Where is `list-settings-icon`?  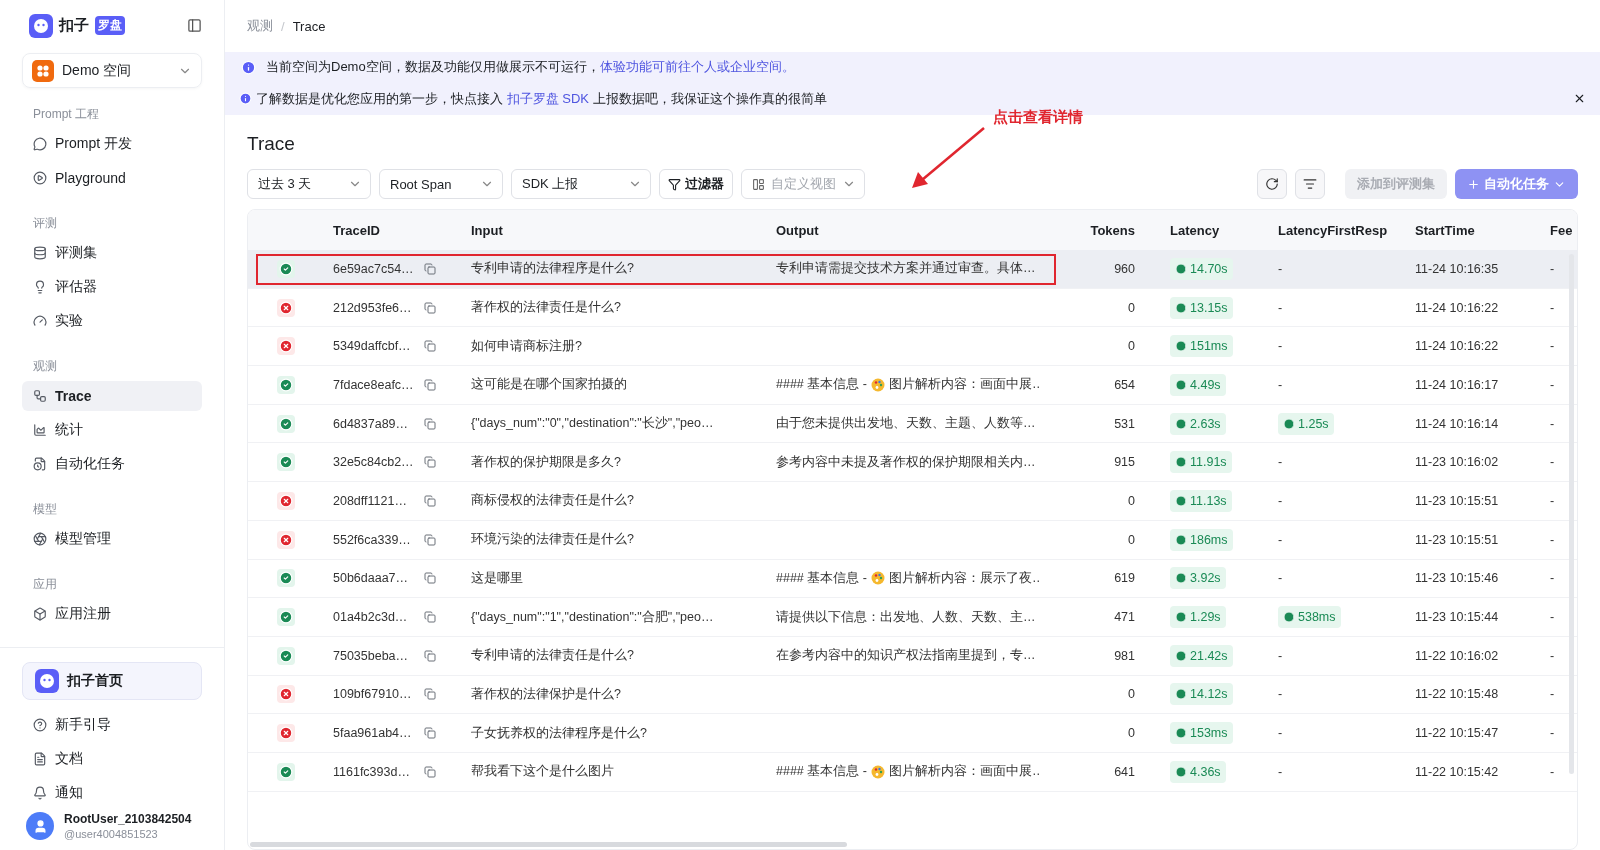
list-settings-icon is located at coordinates (1310, 184).